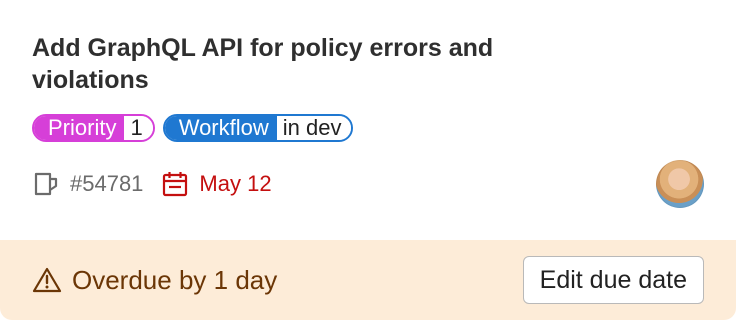 Image resolution: width=736 pixels, height=320 pixels. Describe the element at coordinates (138, 128) in the screenshot. I see `label-value: 1` at that location.